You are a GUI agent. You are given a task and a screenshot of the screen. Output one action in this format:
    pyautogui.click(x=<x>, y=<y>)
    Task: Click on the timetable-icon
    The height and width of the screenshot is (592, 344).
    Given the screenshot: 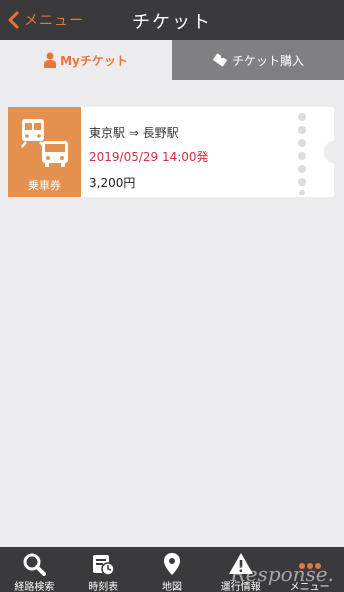 What is the action you would take?
    pyautogui.click(x=104, y=565)
    